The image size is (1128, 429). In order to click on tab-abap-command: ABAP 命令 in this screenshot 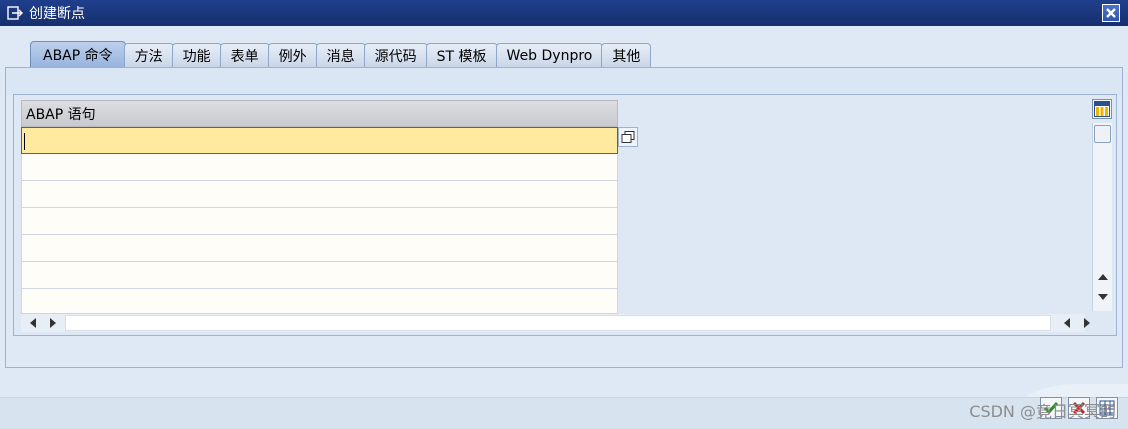, I will do `click(78, 54)`.